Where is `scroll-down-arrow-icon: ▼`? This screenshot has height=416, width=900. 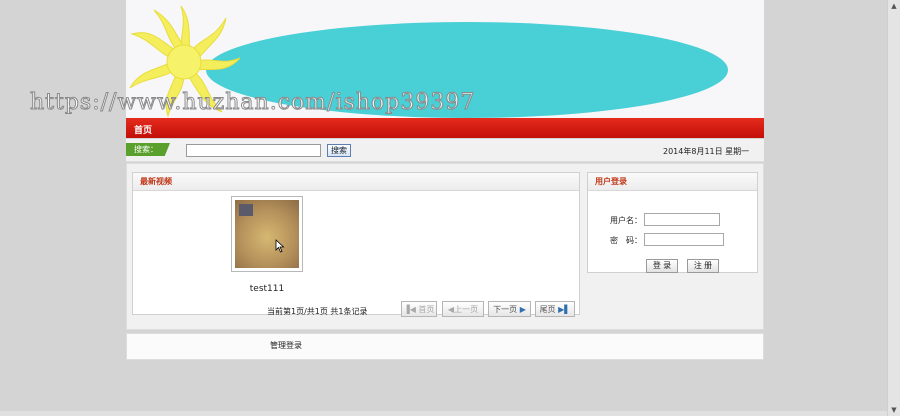
scroll-down-arrow-icon: ▼ is located at coordinates (894, 410).